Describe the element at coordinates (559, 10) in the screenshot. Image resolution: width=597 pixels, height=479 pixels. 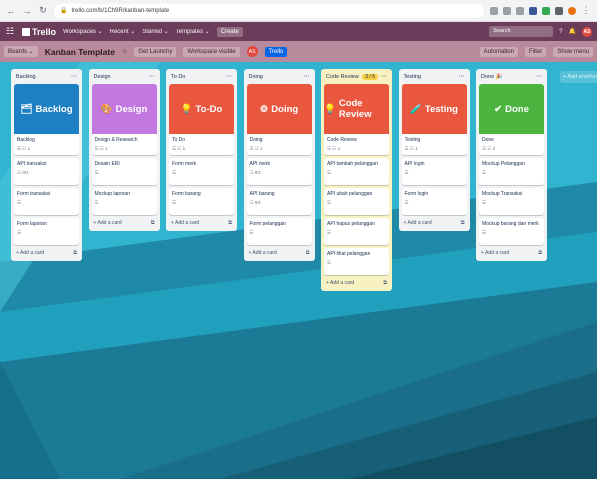
I see `extensions-puzzle-icon` at that location.